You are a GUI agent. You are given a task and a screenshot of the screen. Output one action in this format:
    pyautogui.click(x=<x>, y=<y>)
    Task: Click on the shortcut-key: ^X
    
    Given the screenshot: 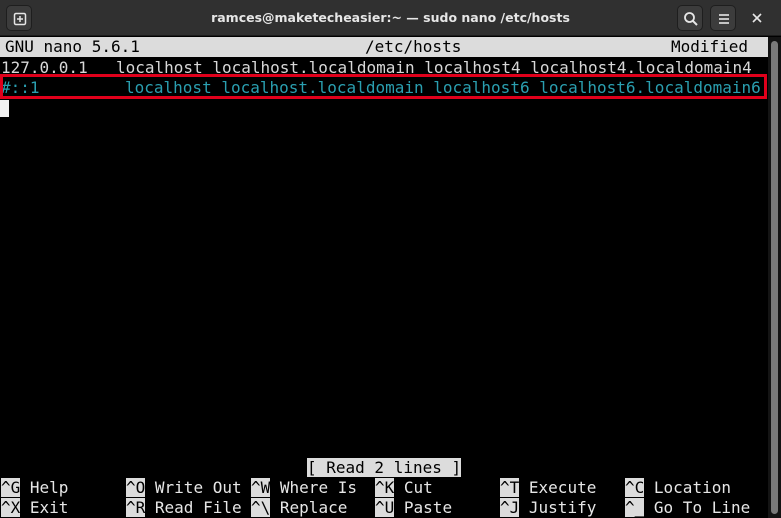 What is the action you would take?
    pyautogui.click(x=11, y=507)
    